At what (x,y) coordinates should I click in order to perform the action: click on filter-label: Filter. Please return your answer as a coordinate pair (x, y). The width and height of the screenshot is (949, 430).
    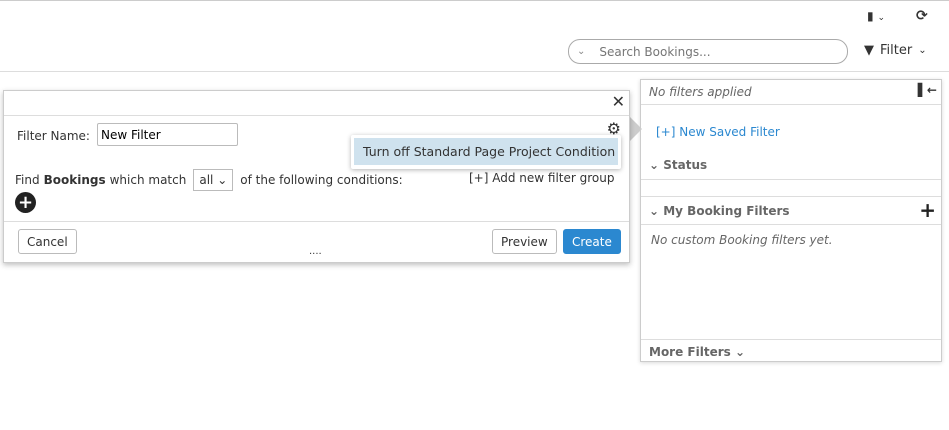
    Looking at the image, I should click on (896, 50).